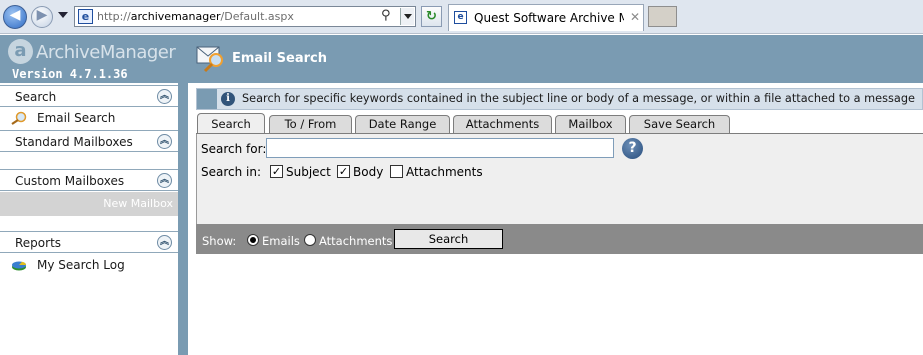 This screenshot has width=923, height=355. What do you see at coordinates (590, 124) in the screenshot?
I see `tab-mailbox: Mailbox` at bounding box center [590, 124].